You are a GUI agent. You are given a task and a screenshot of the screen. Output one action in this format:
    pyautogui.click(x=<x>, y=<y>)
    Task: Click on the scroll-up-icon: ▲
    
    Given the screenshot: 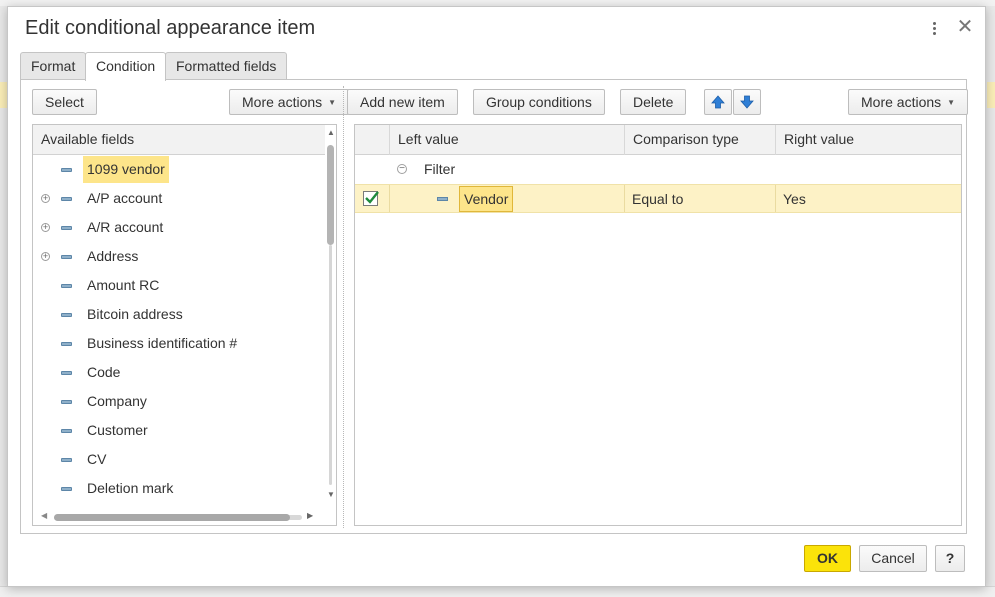 What is the action you would take?
    pyautogui.click(x=331, y=132)
    